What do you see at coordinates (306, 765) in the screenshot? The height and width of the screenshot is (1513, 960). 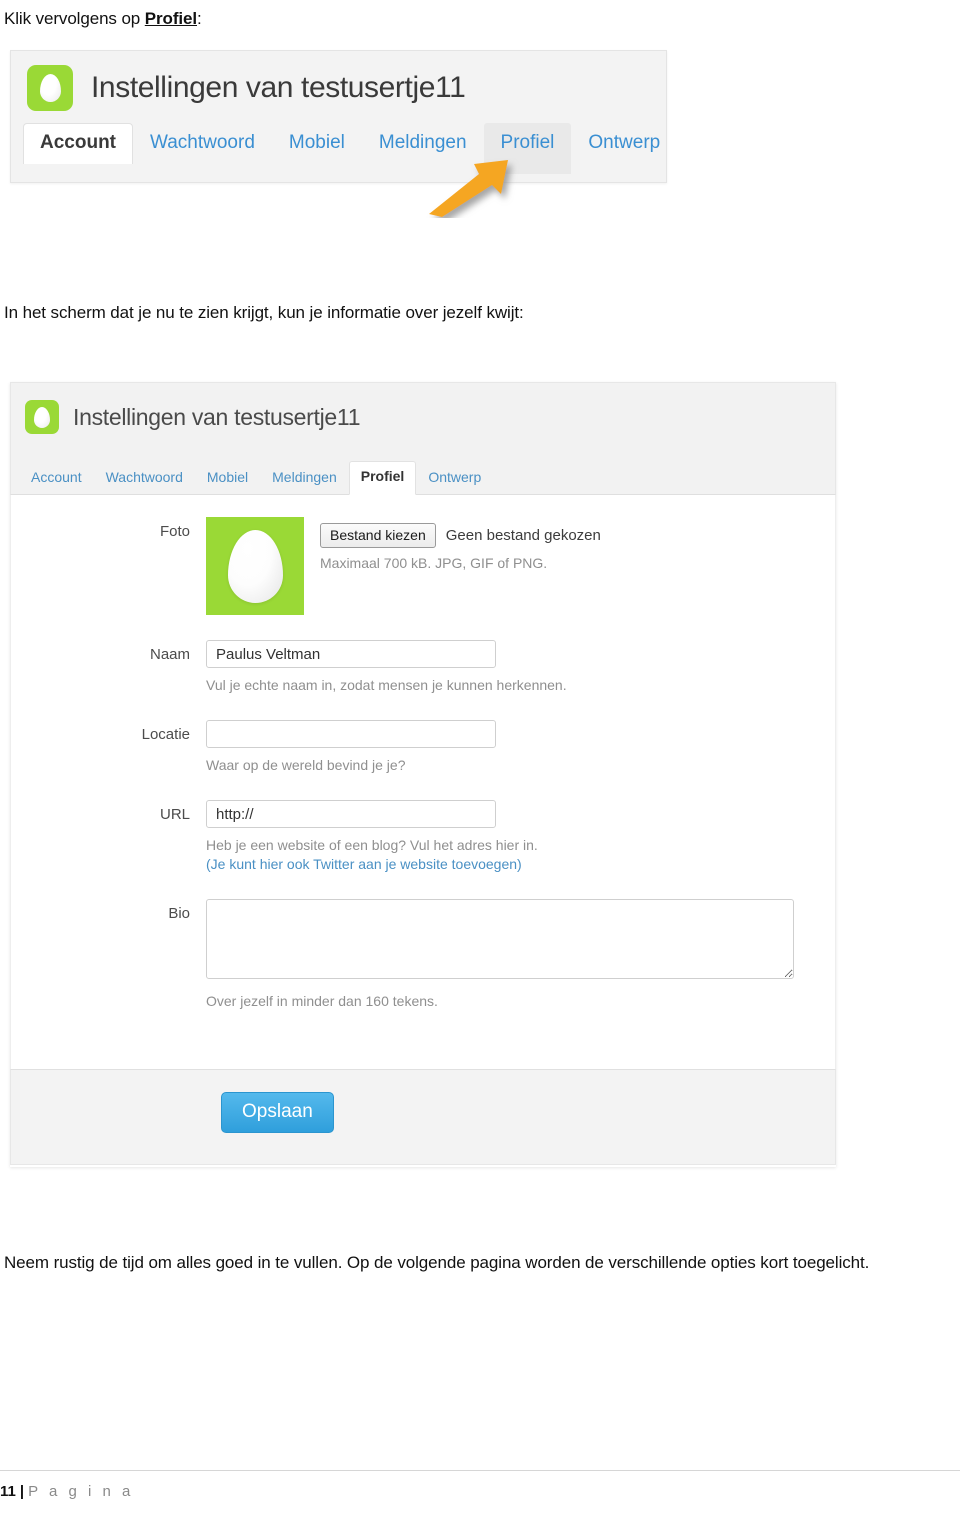 I see `locatie-help-text: Waar op de wereld bevind je je?` at bounding box center [306, 765].